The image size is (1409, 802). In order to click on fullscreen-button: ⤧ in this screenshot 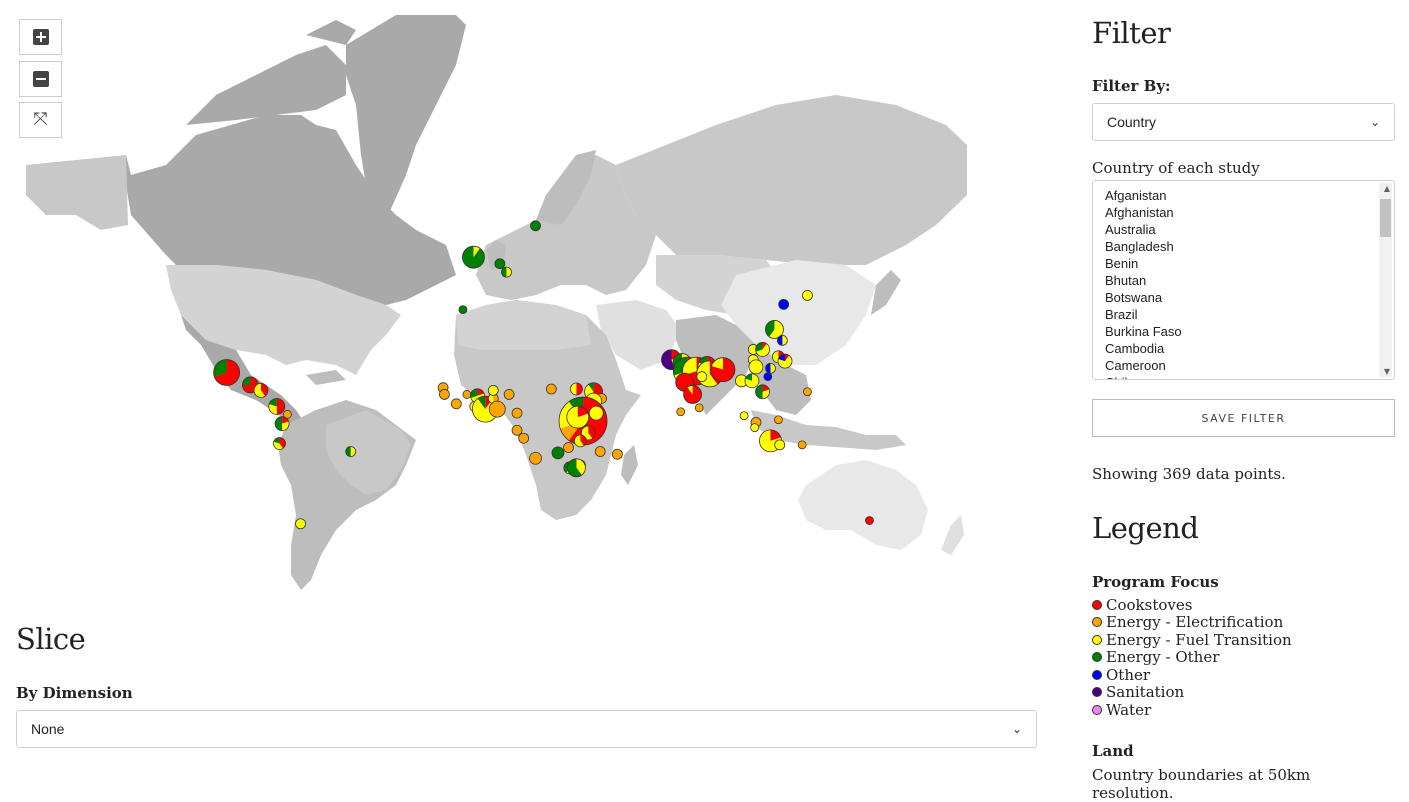, I will do `click(40, 120)`.